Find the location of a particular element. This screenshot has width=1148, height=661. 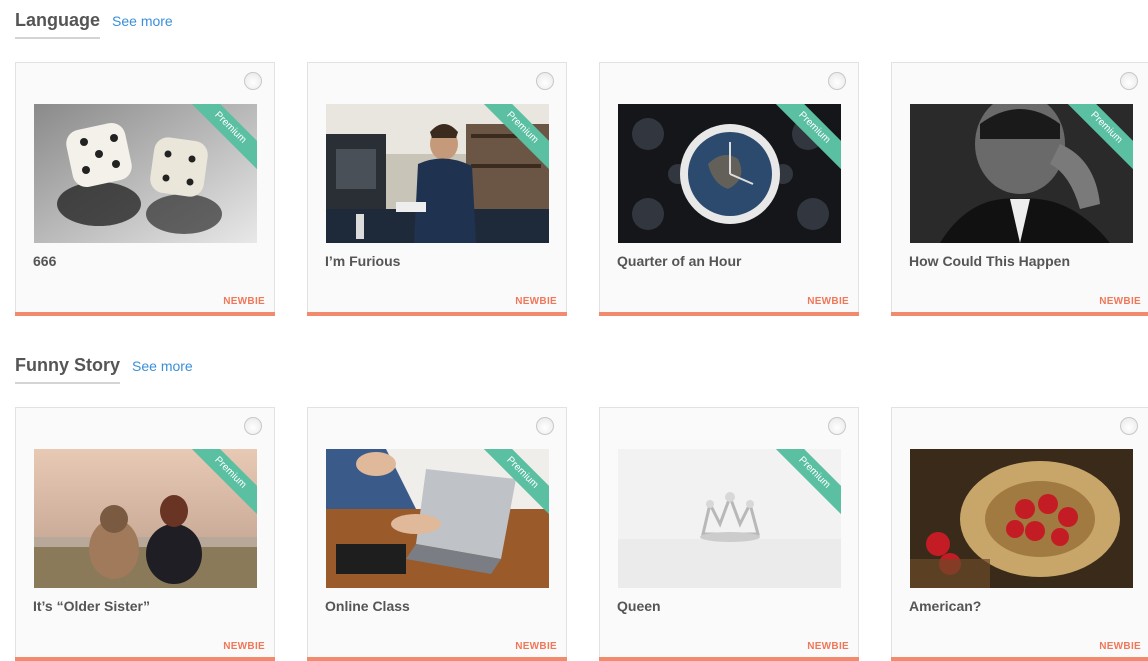

lesson-card: American? NEWBIE is located at coordinates (1019, 534).